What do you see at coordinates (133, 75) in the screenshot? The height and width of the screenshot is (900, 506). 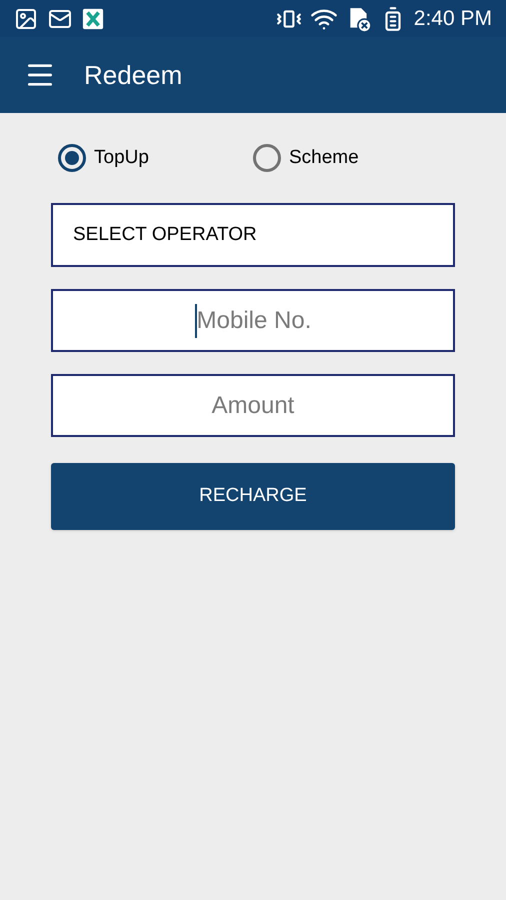 I see `app-title: Redeem` at bounding box center [133, 75].